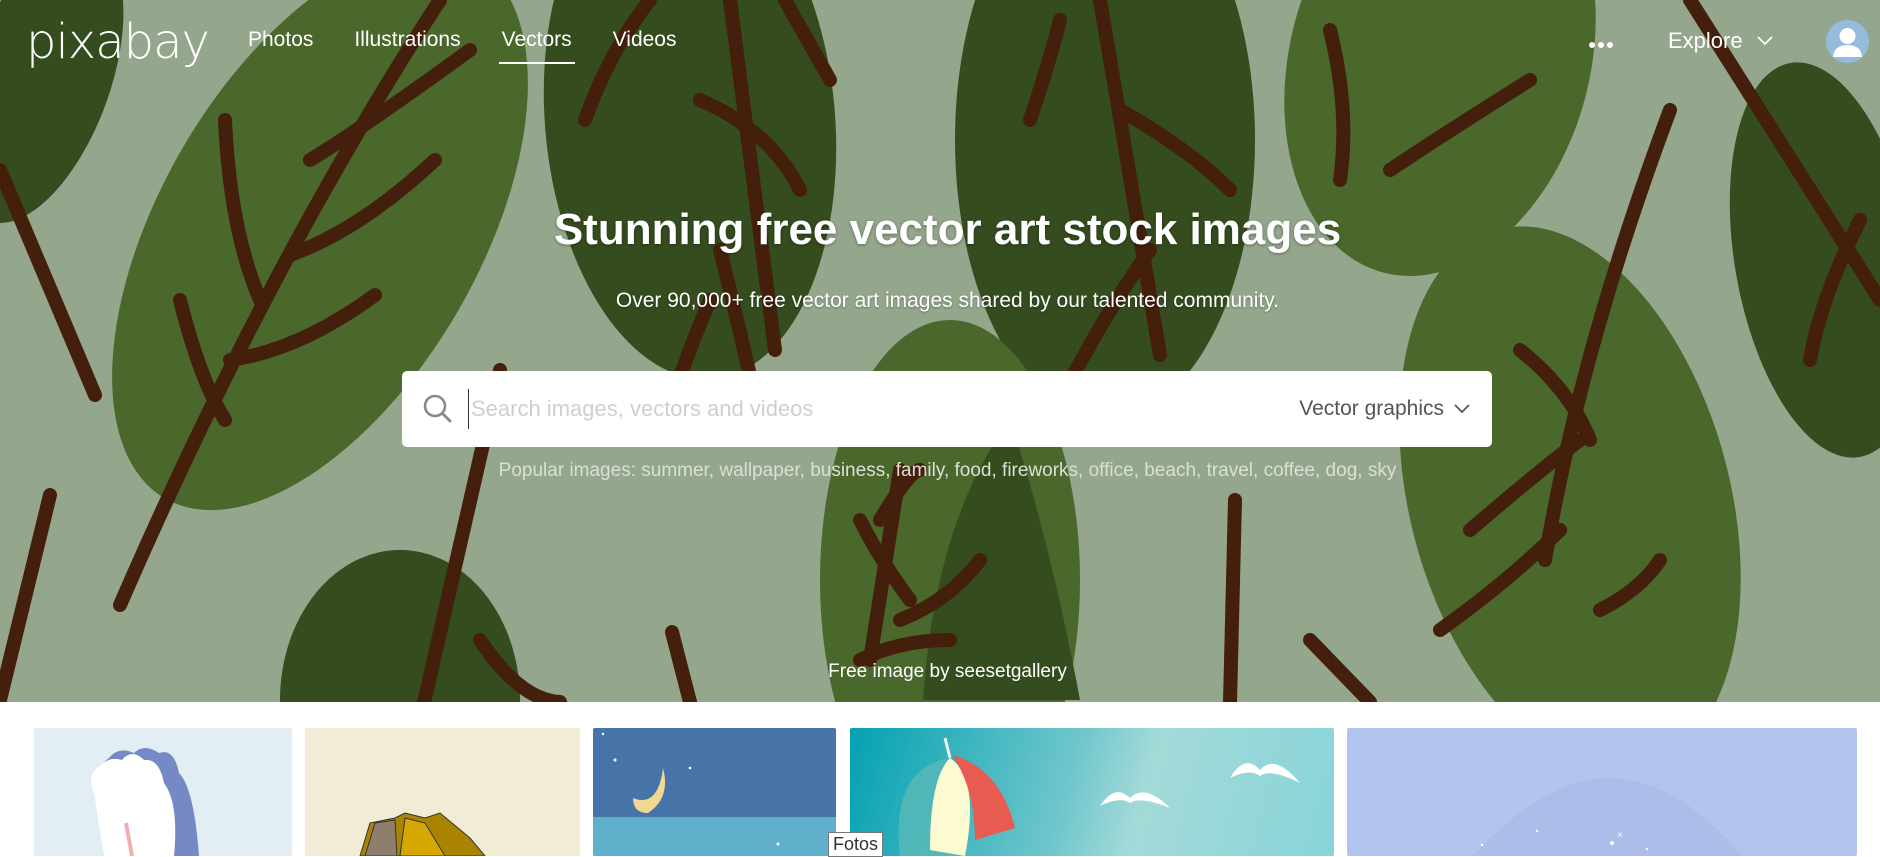 This screenshot has width=1880, height=857. I want to click on search-icon, so click(438, 409).